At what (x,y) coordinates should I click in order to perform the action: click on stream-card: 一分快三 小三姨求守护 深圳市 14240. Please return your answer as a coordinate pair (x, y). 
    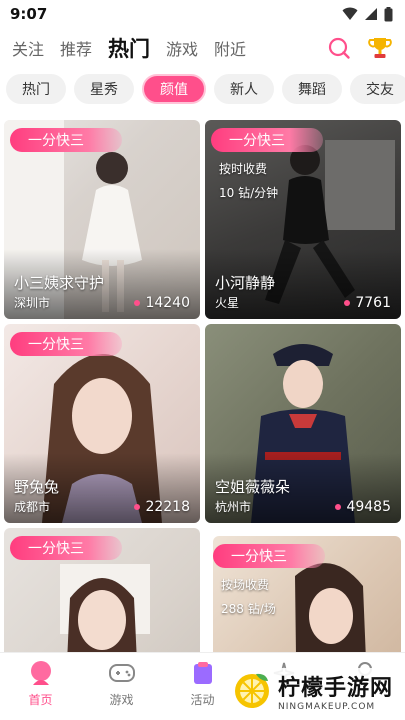
    Looking at the image, I should click on (102, 219).